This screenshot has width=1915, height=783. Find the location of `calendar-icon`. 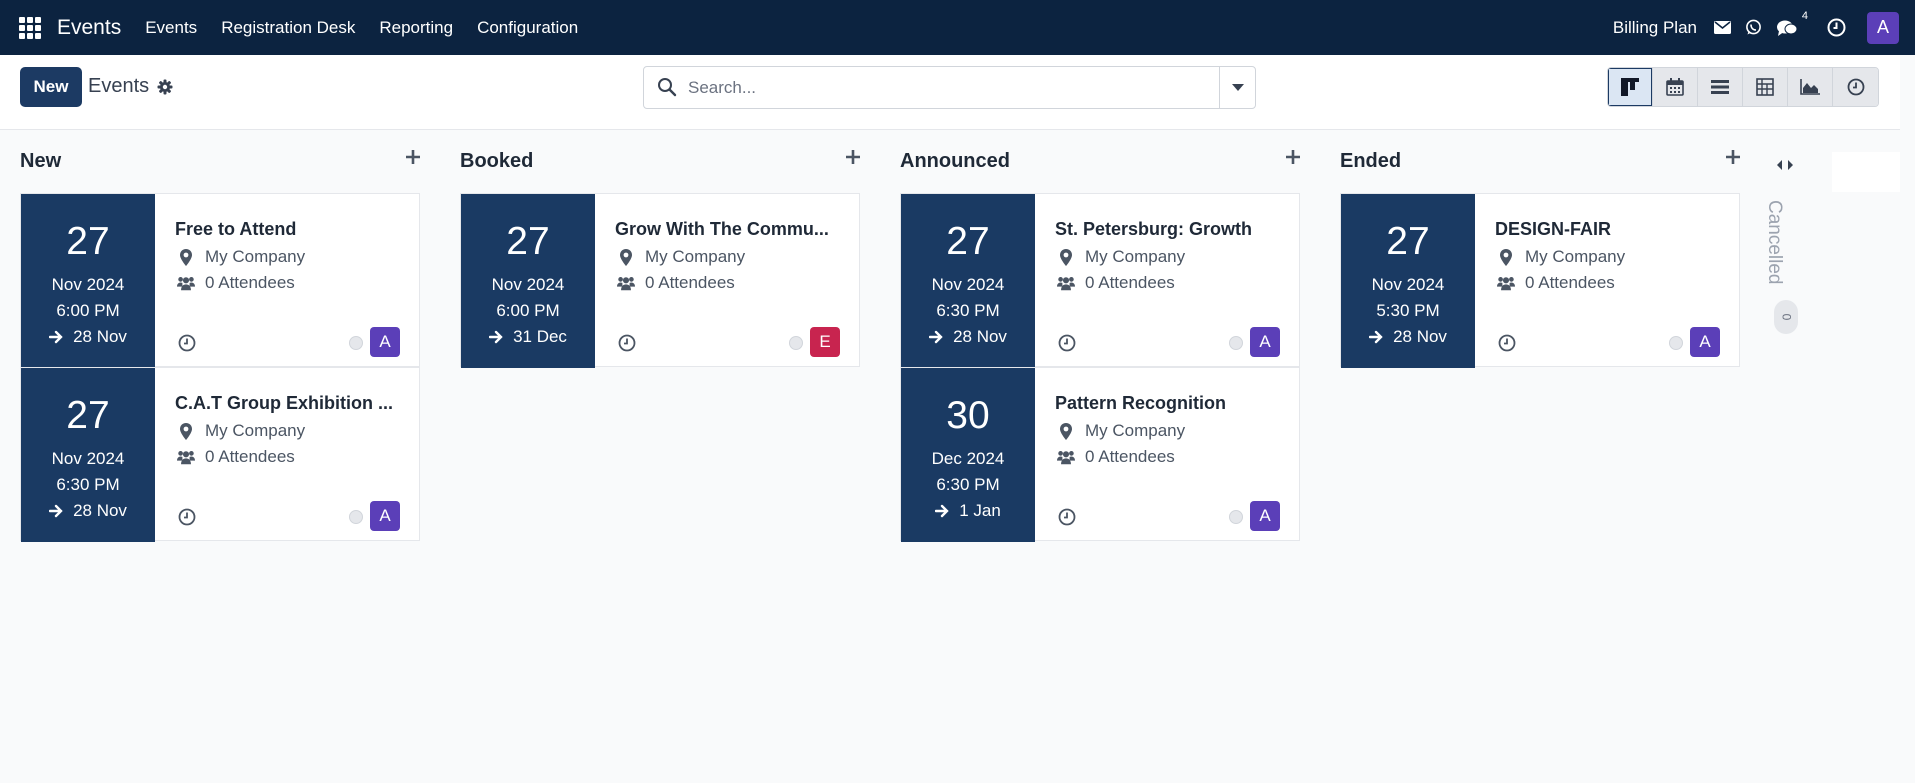

calendar-icon is located at coordinates (1675, 87).